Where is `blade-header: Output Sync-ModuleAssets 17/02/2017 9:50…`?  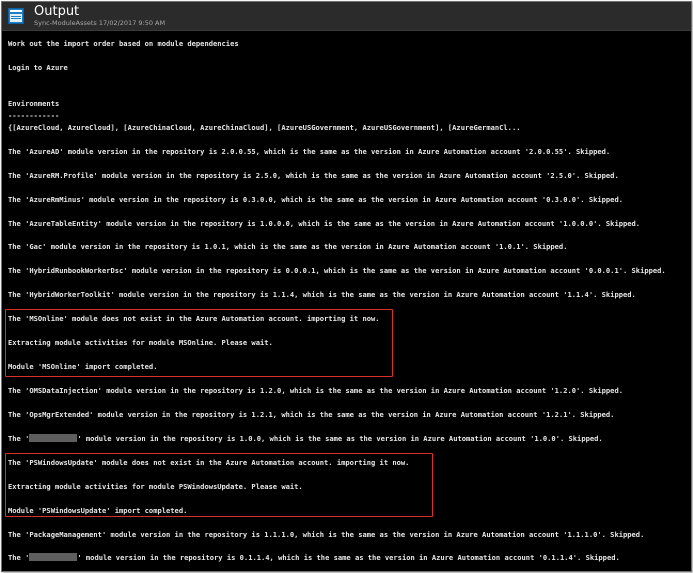 blade-header: Output Sync-ModuleAssets 17/02/2017 9:50… is located at coordinates (346, 16).